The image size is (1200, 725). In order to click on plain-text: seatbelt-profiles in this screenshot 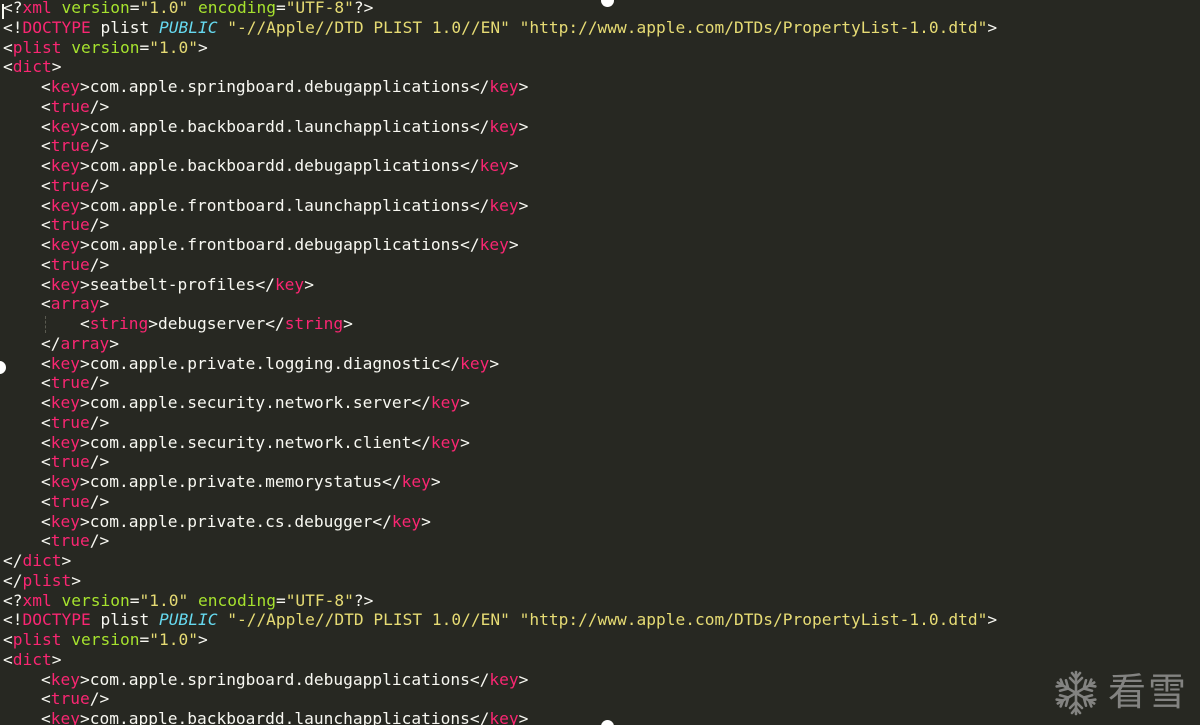, I will do `click(172, 284)`.